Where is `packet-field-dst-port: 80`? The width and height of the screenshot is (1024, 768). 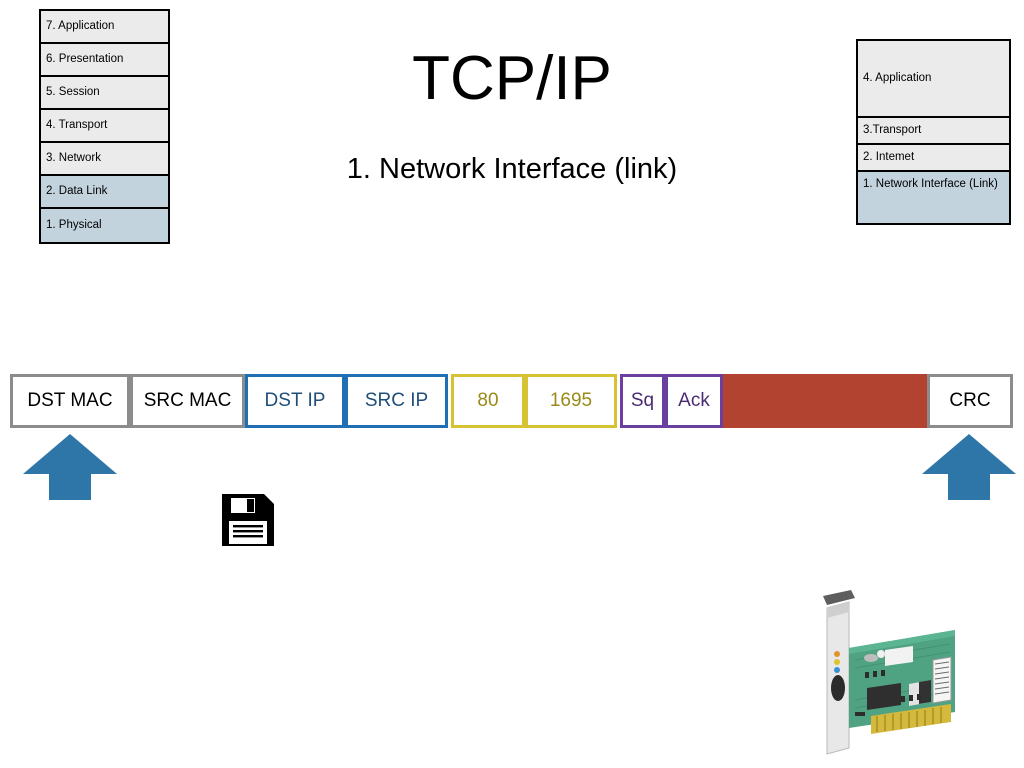 packet-field-dst-port: 80 is located at coordinates (488, 401).